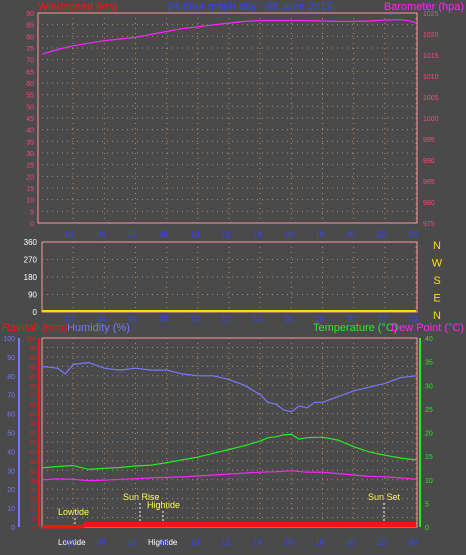 Image resolution: width=466 pixels, height=555 pixels. What do you see at coordinates (431, 98) in the screenshot?
I see `barometer-tick-label: 1005` at bounding box center [431, 98].